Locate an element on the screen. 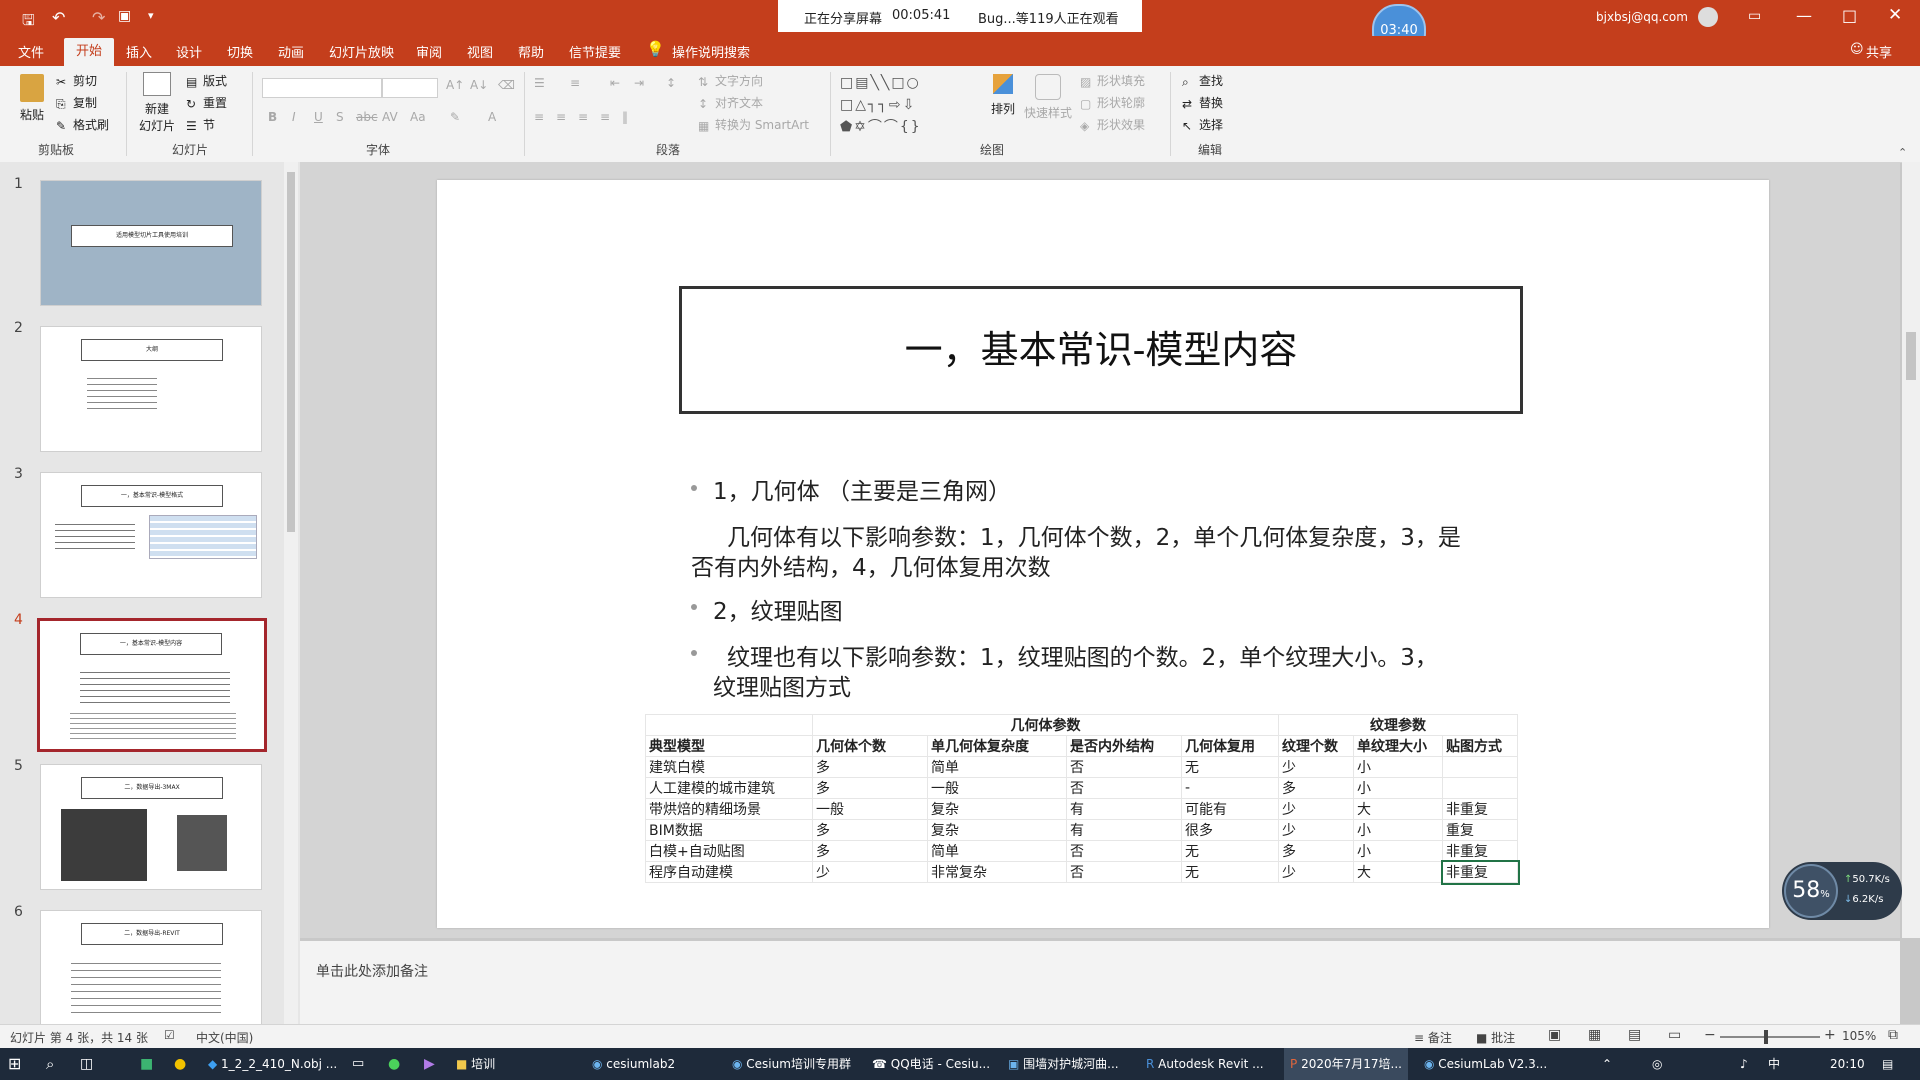 The width and height of the screenshot is (1920, 1080). folder-task: ■ 培训 is located at coordinates (475, 1064).